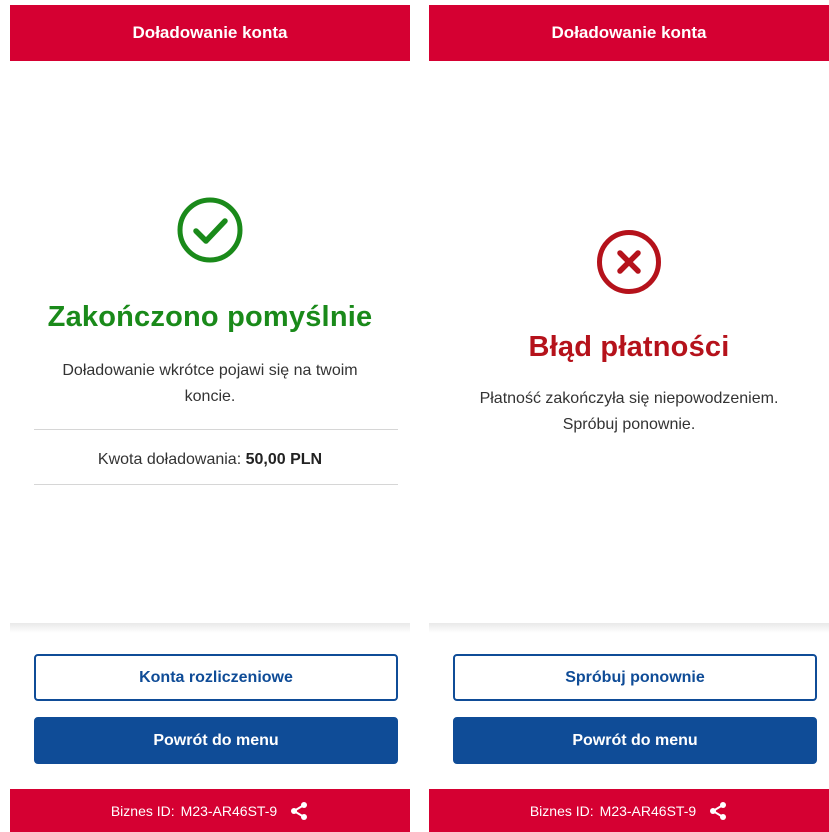 This screenshot has width=829, height=832. I want to click on status-title: Zakończono pomyślnie, so click(210, 317).